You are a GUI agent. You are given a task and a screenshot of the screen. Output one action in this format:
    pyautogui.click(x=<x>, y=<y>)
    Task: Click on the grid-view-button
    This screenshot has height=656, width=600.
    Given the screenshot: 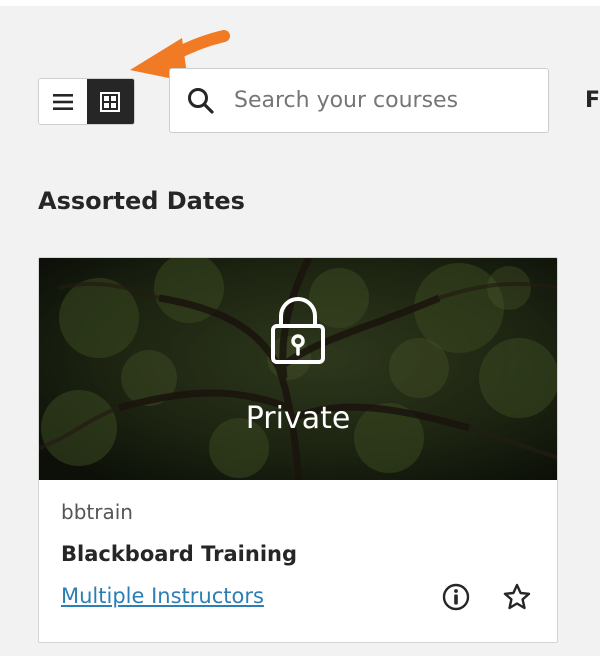 What is the action you would take?
    pyautogui.click(x=110, y=101)
    